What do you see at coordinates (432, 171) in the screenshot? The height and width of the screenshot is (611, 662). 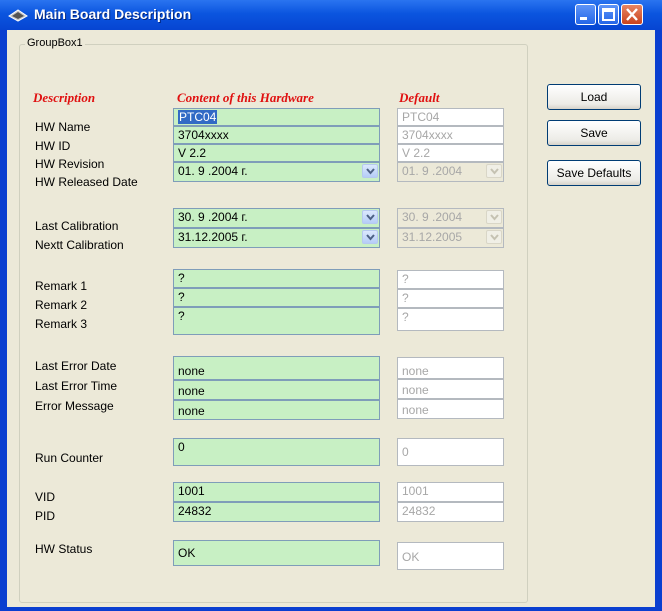 I see `hw-released-date-default-value: 01. 9 .2004` at bounding box center [432, 171].